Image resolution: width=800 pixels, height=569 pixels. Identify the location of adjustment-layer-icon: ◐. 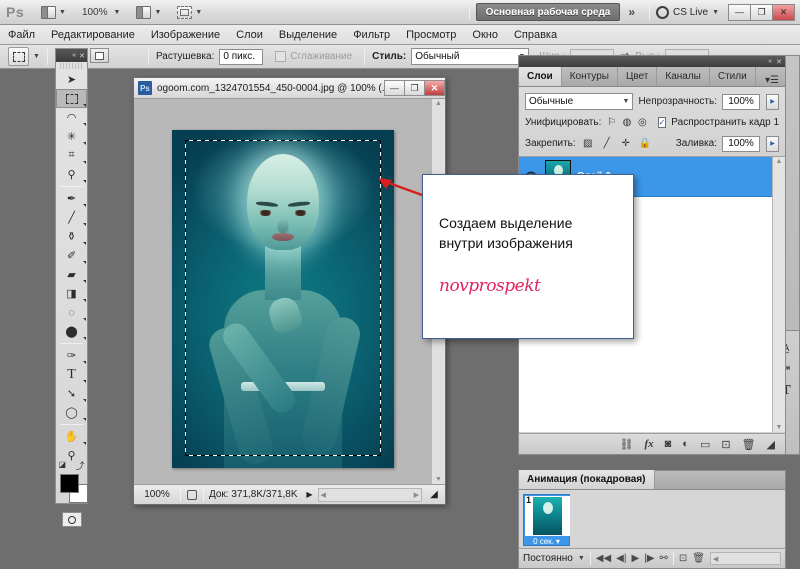
(685, 444).